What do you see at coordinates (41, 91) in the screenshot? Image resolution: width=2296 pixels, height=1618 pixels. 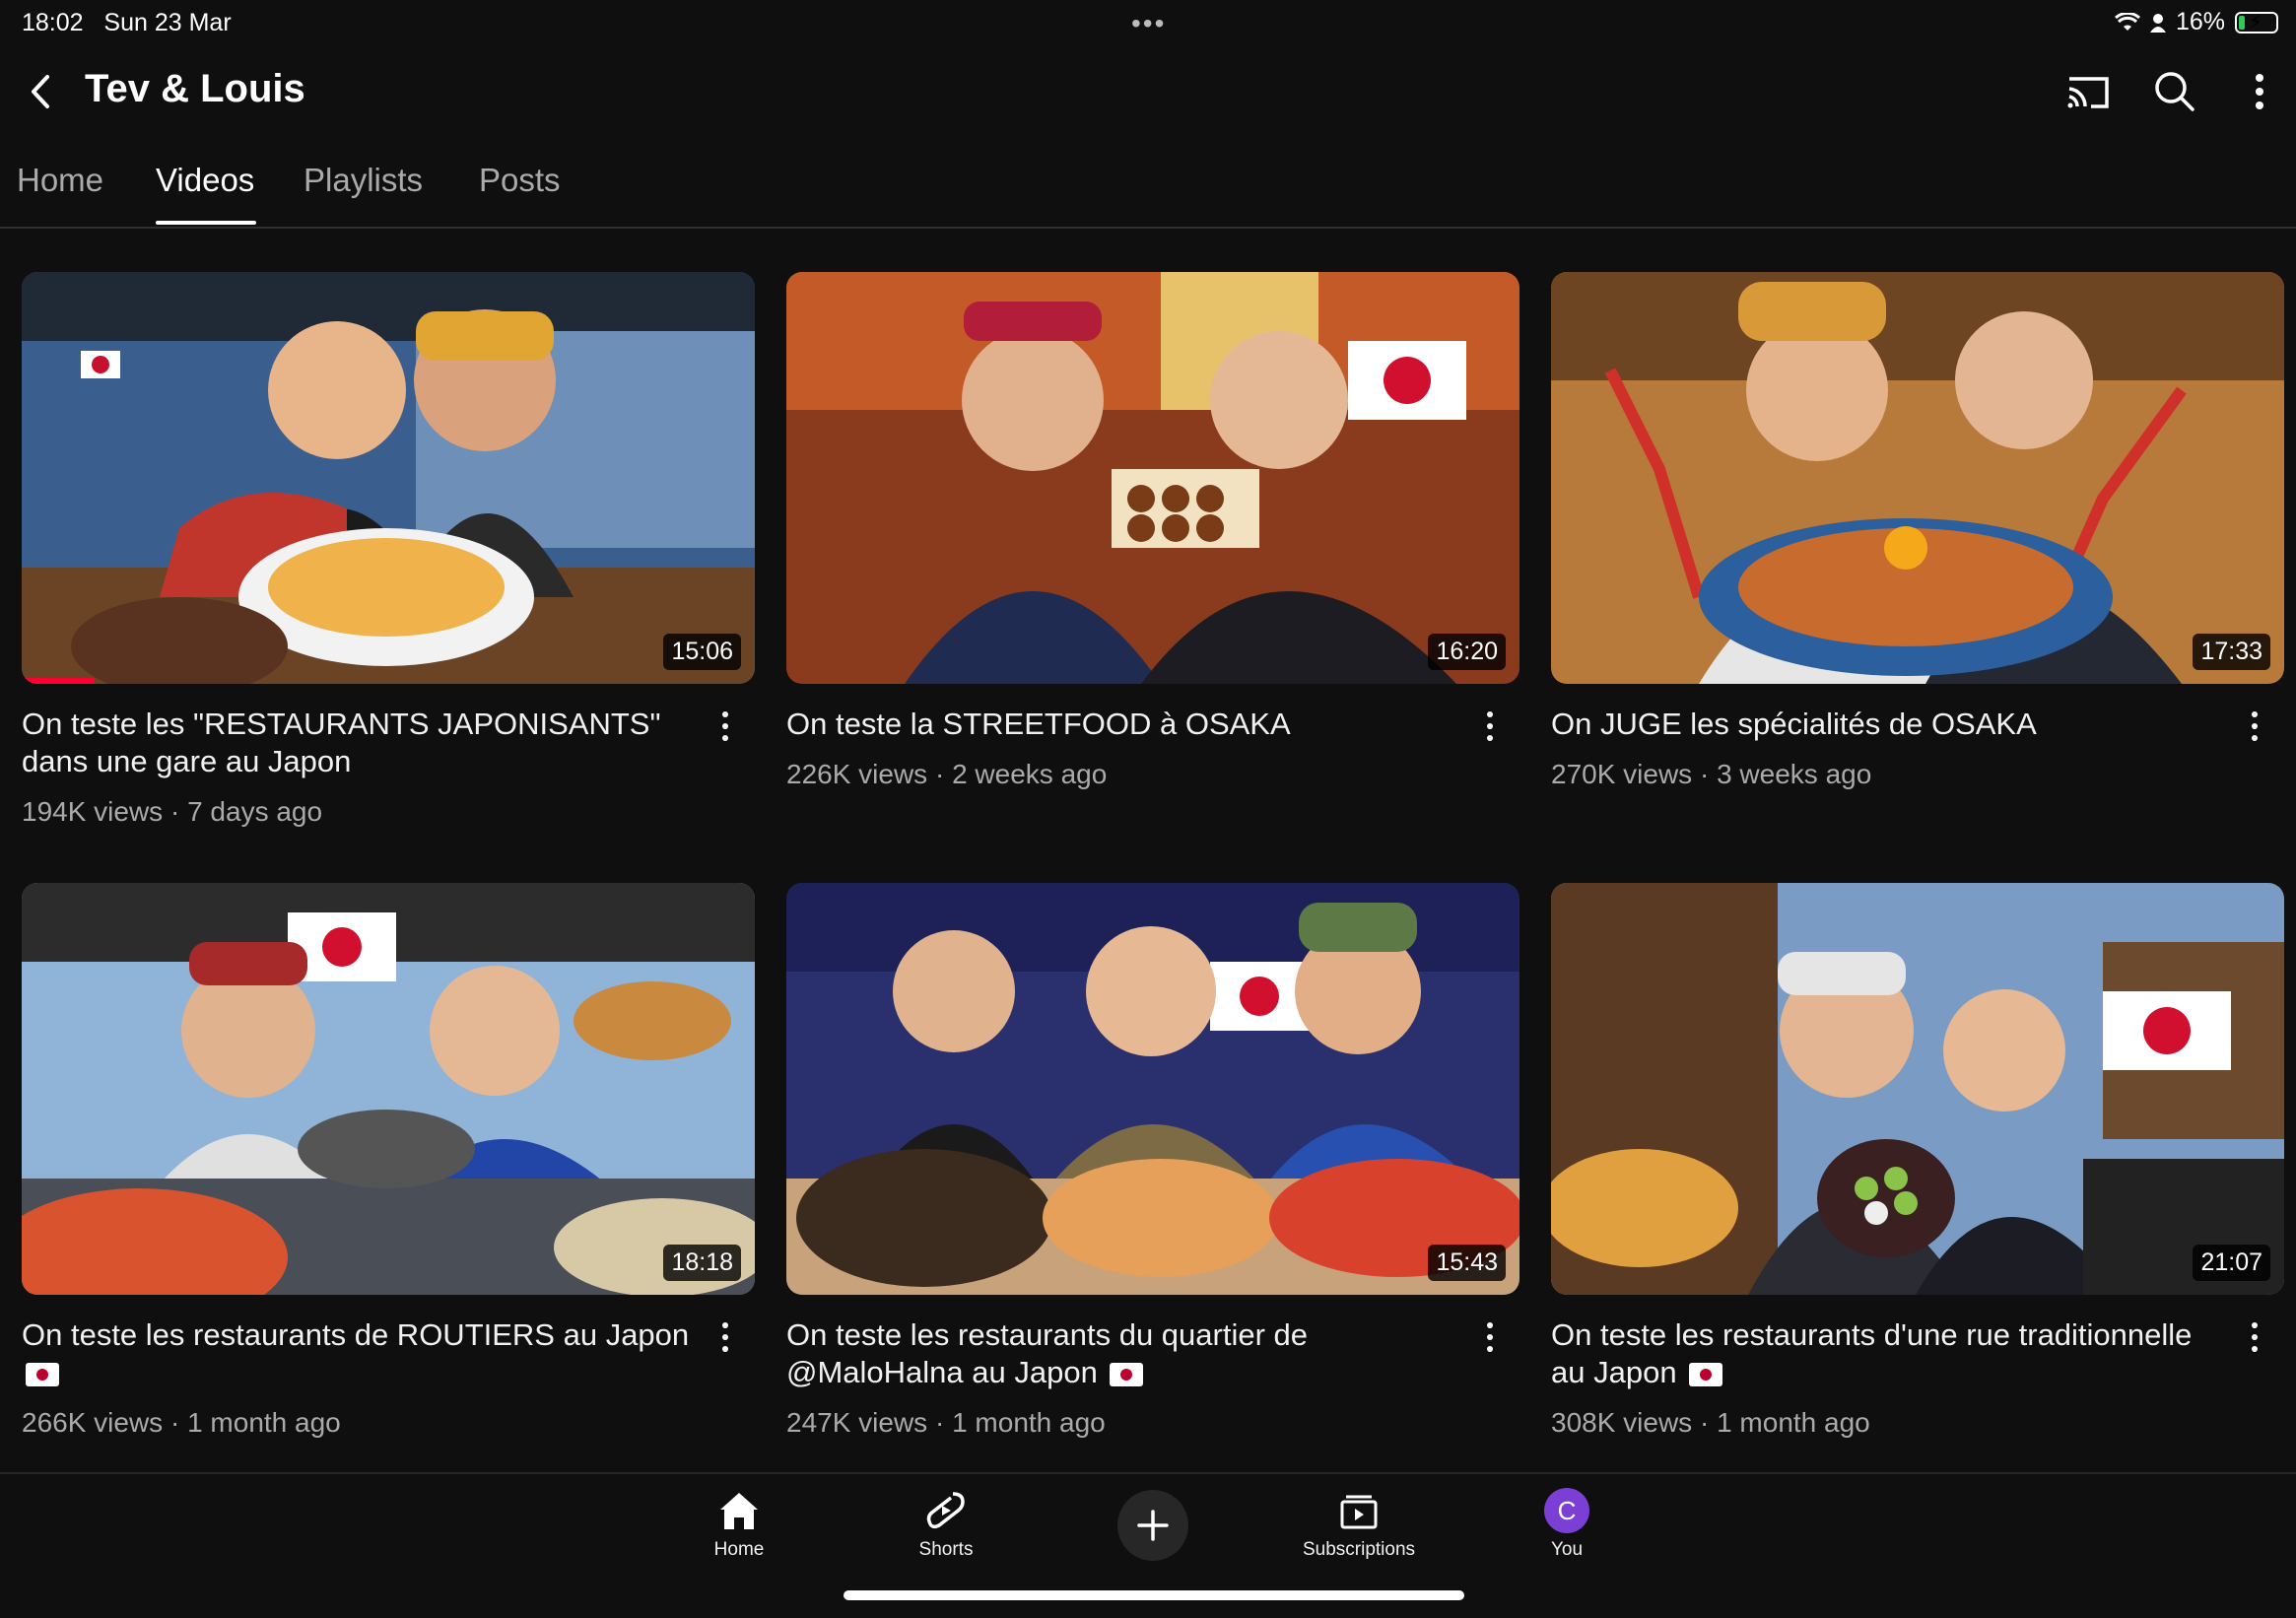 I see `back-arrow-icon` at bounding box center [41, 91].